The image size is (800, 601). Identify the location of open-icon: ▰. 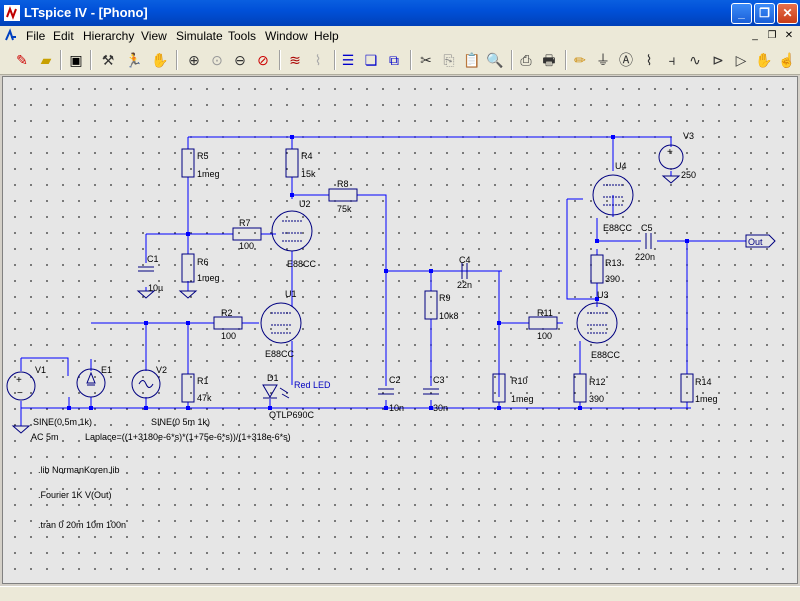
(46, 60).